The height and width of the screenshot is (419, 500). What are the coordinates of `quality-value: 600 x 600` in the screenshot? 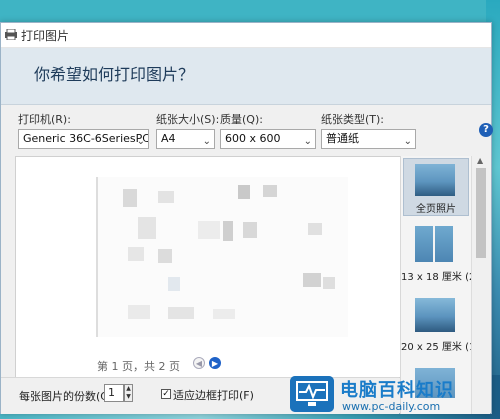 It's located at (253, 138).